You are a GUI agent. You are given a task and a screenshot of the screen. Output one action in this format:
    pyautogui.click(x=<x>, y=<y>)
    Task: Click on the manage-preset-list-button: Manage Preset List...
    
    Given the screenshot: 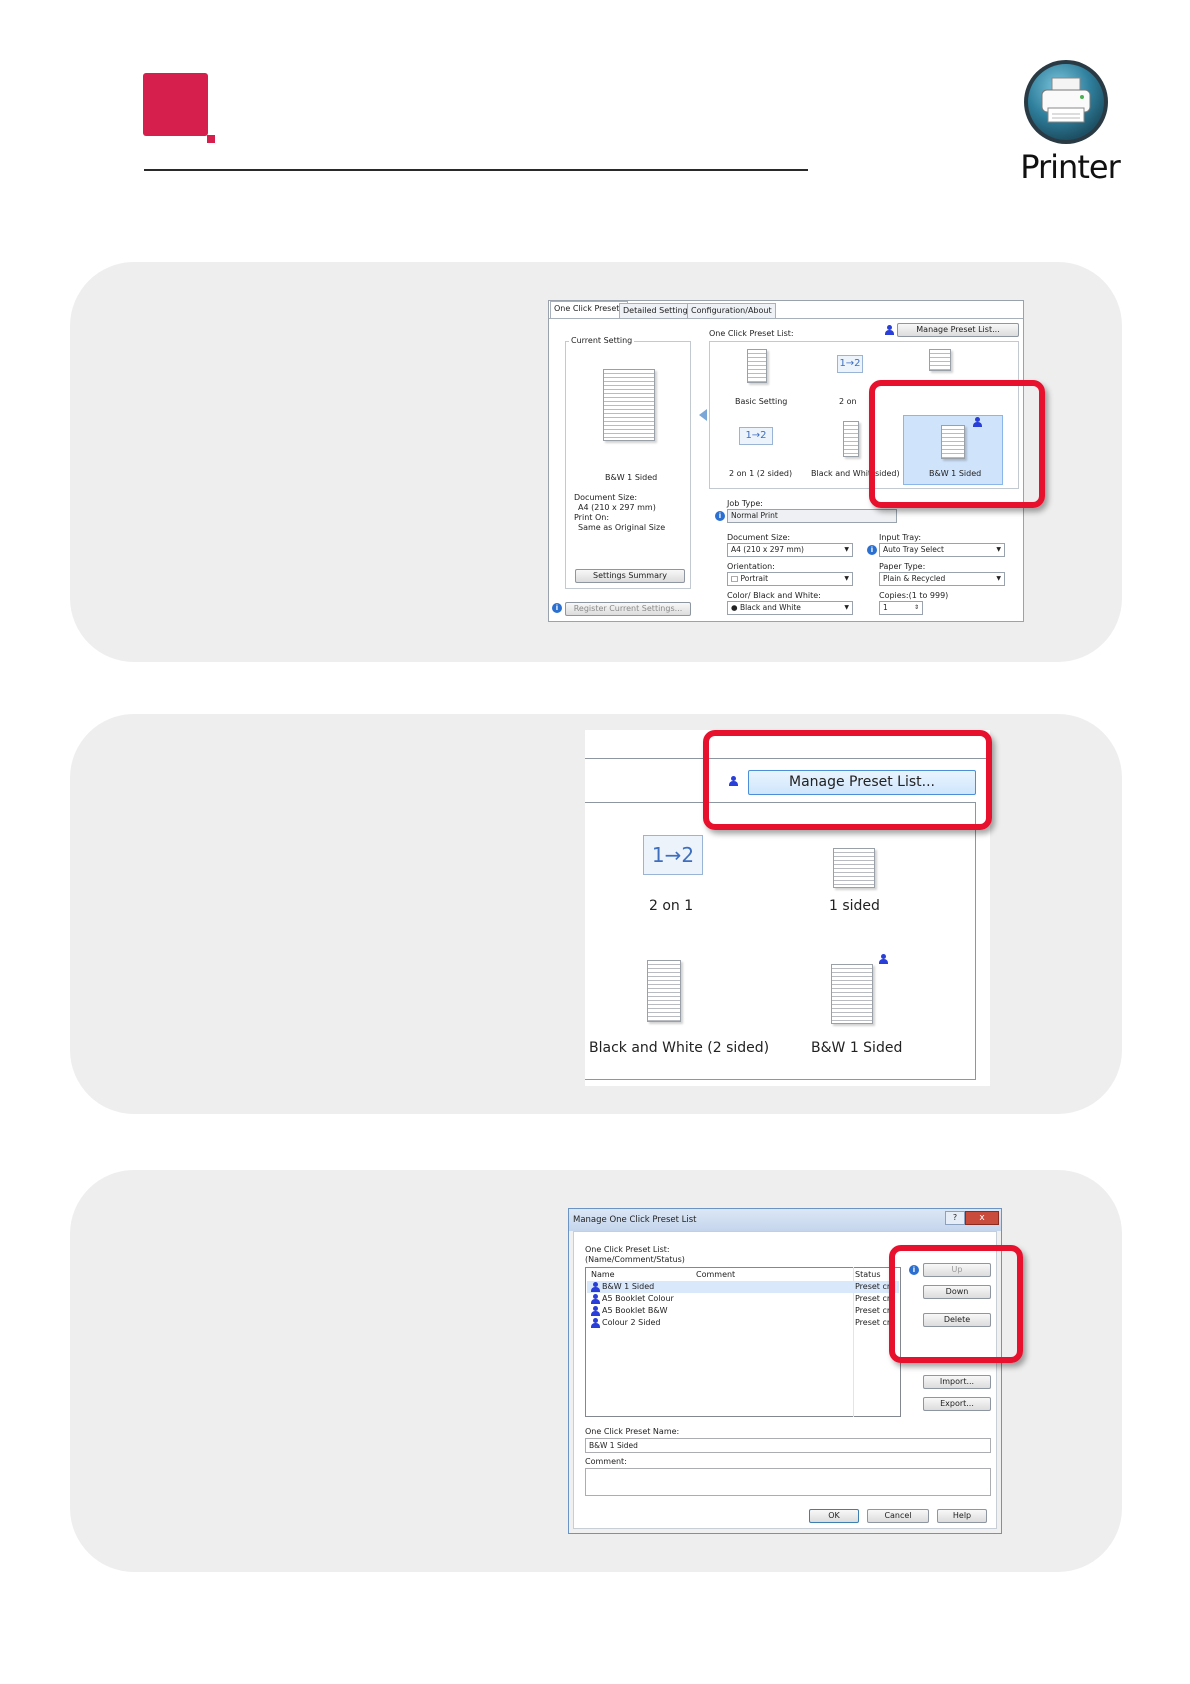 What is the action you would take?
    pyautogui.click(x=958, y=330)
    